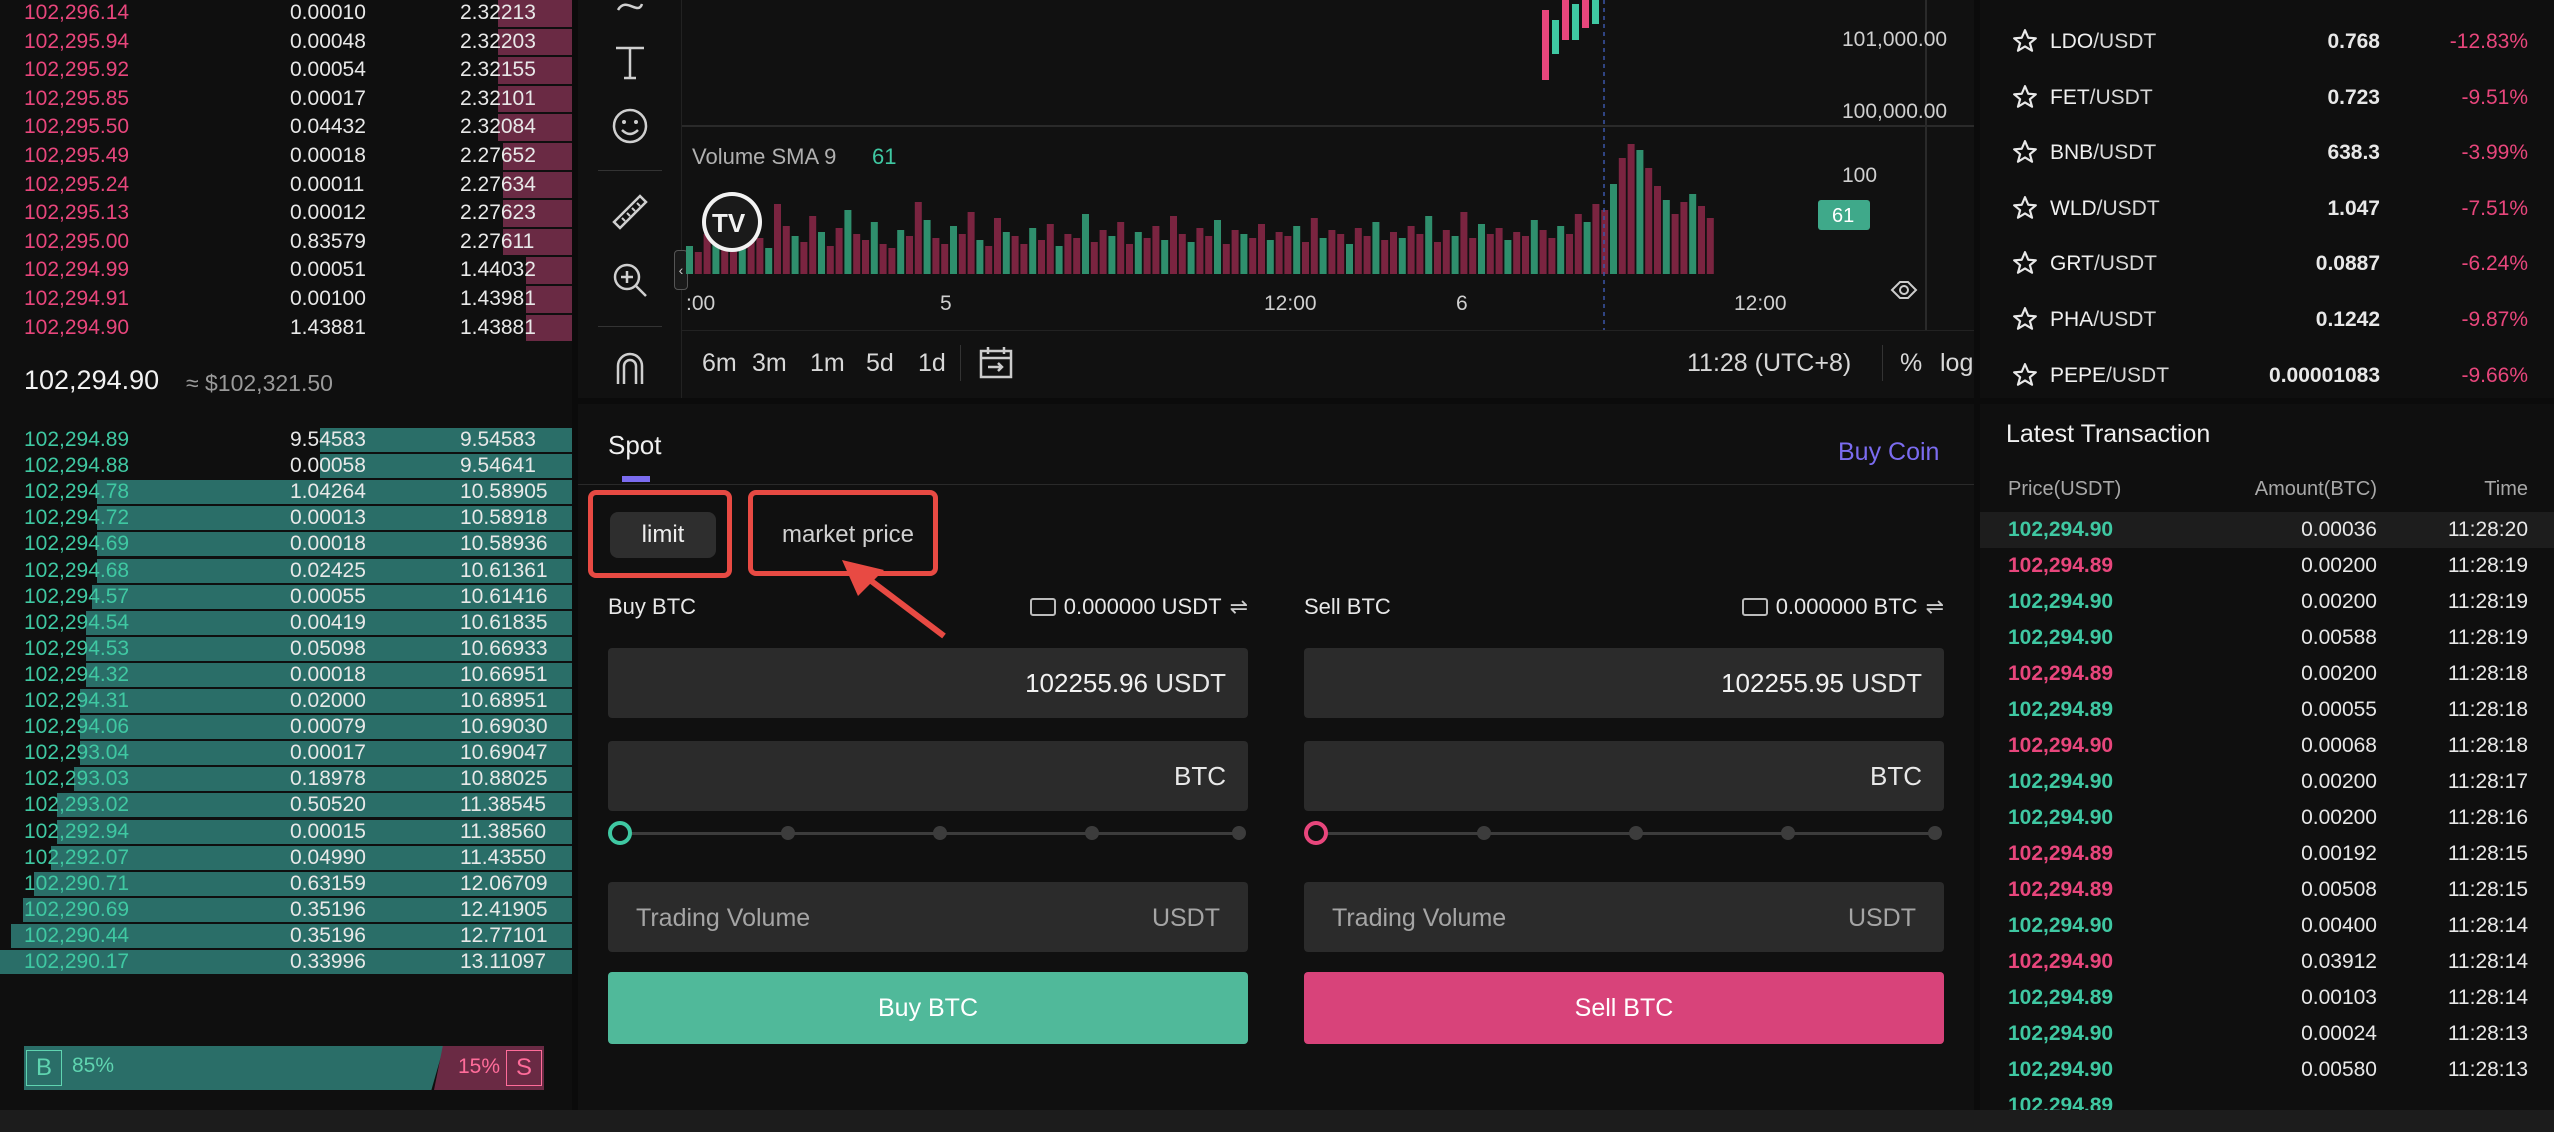  I want to click on buy-coin-link: Buy Coin, so click(1888, 452).